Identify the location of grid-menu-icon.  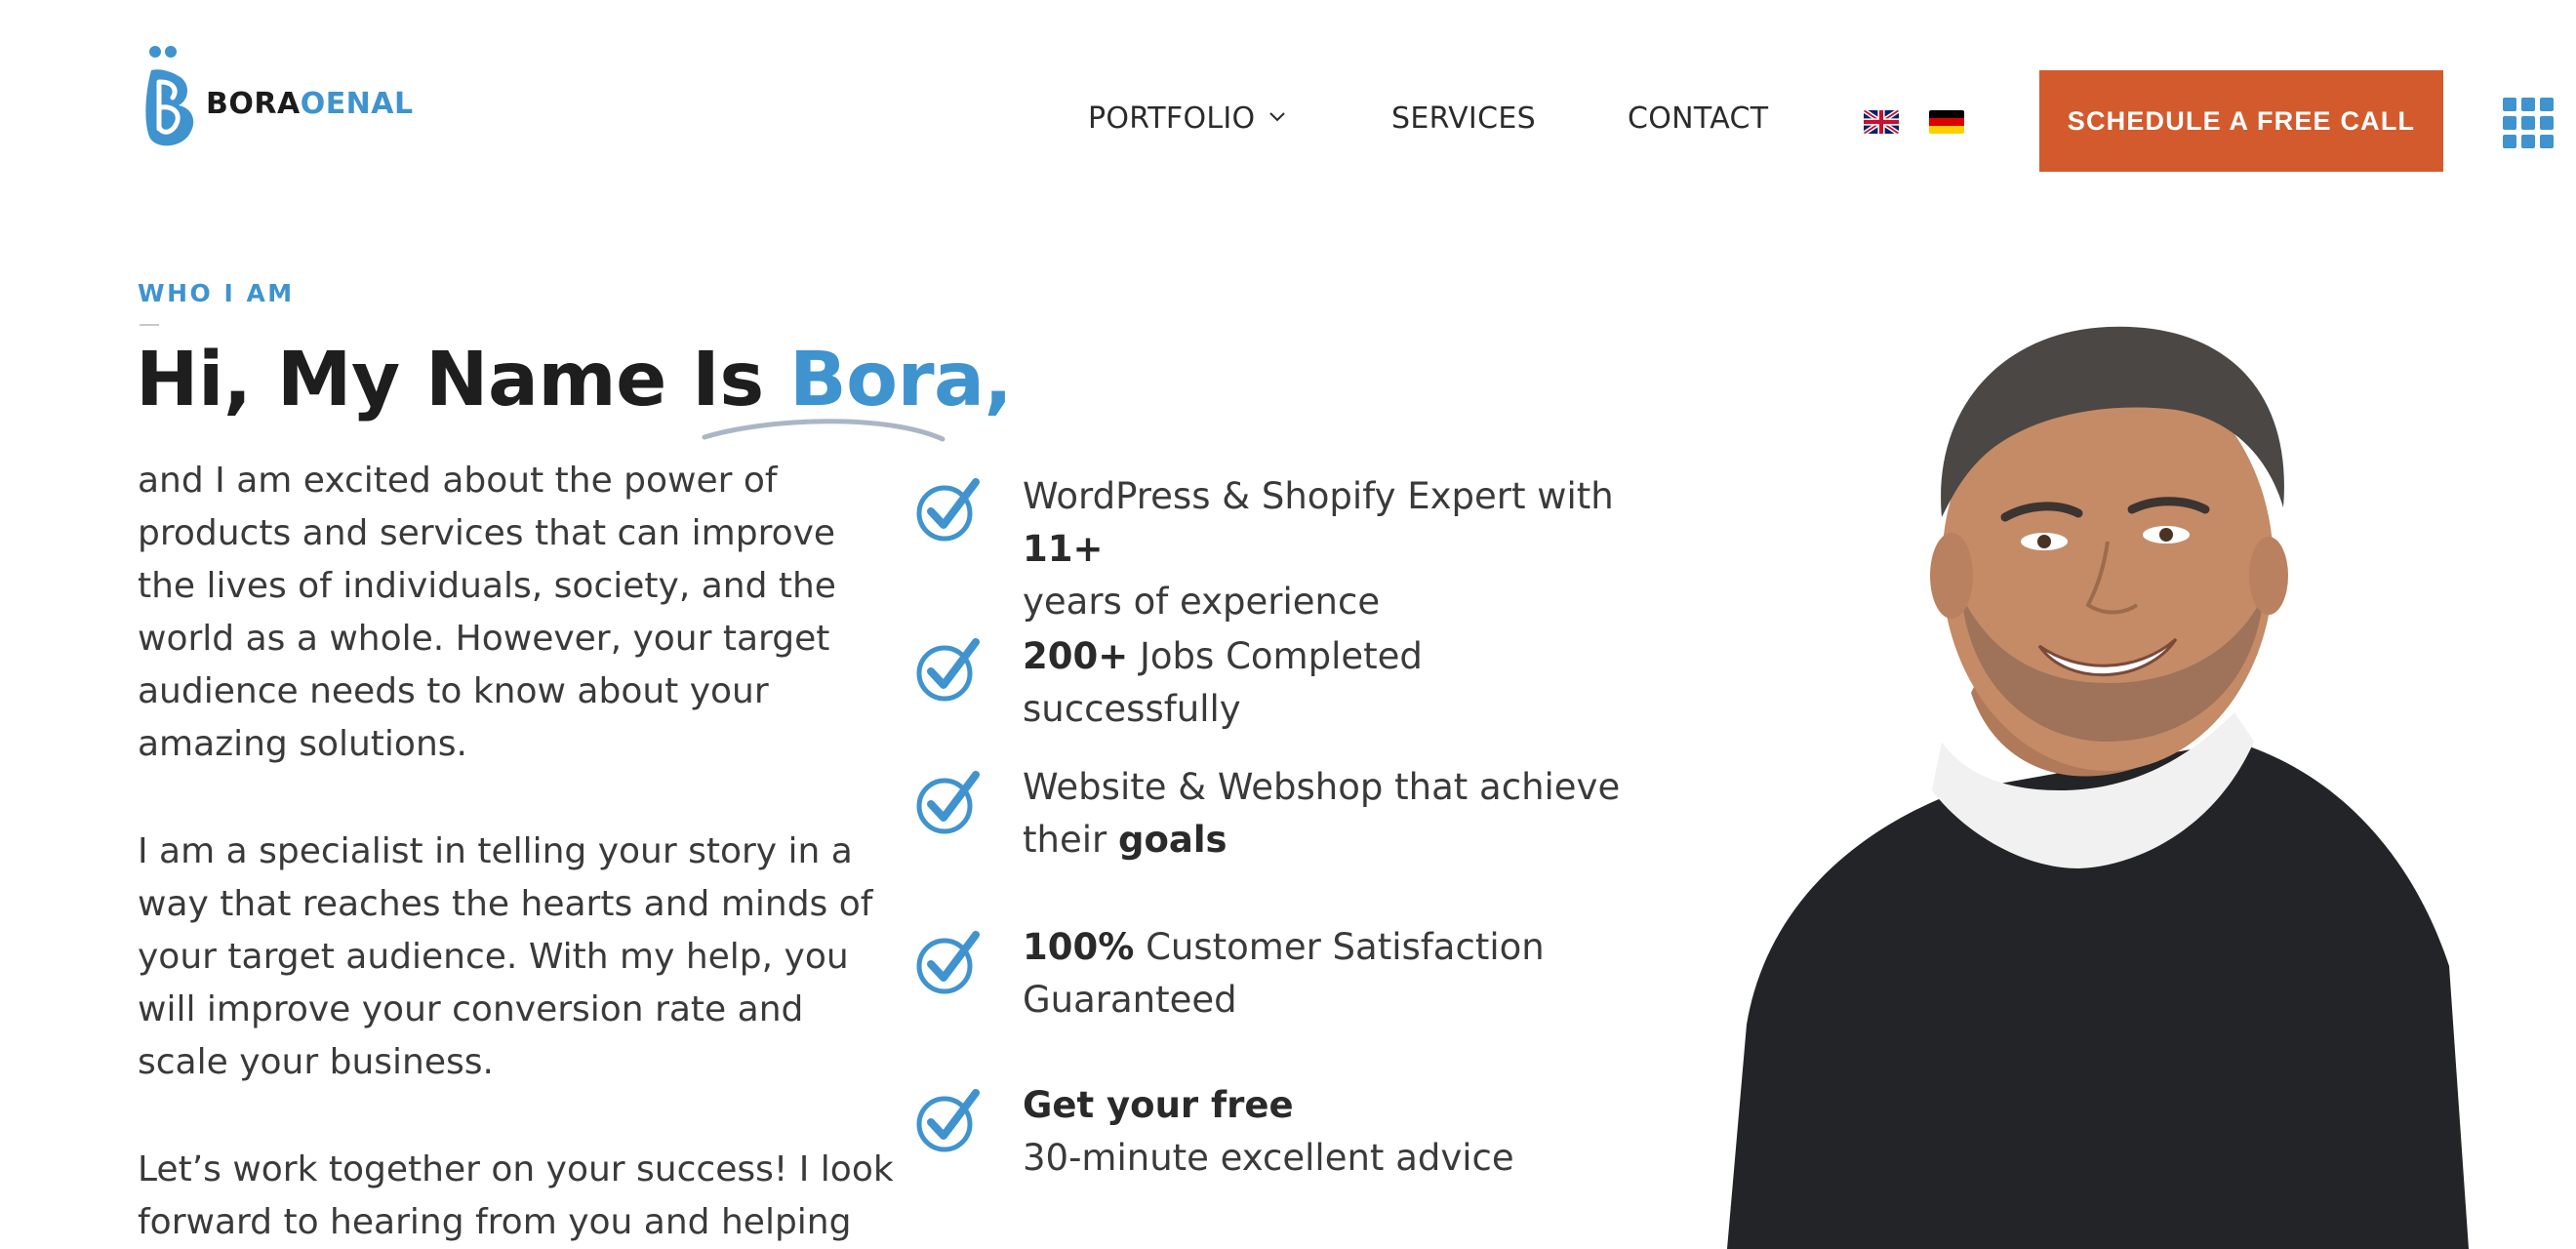
(2528, 123).